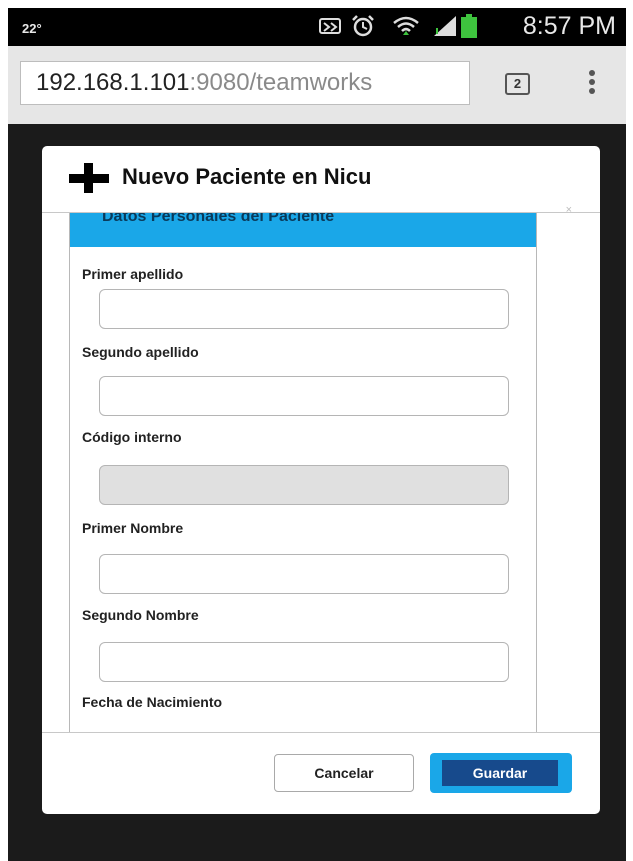 This screenshot has height=861, width=633. What do you see at coordinates (133, 274) in the screenshot?
I see `field-label-primer-apellido: Primer apellido` at bounding box center [133, 274].